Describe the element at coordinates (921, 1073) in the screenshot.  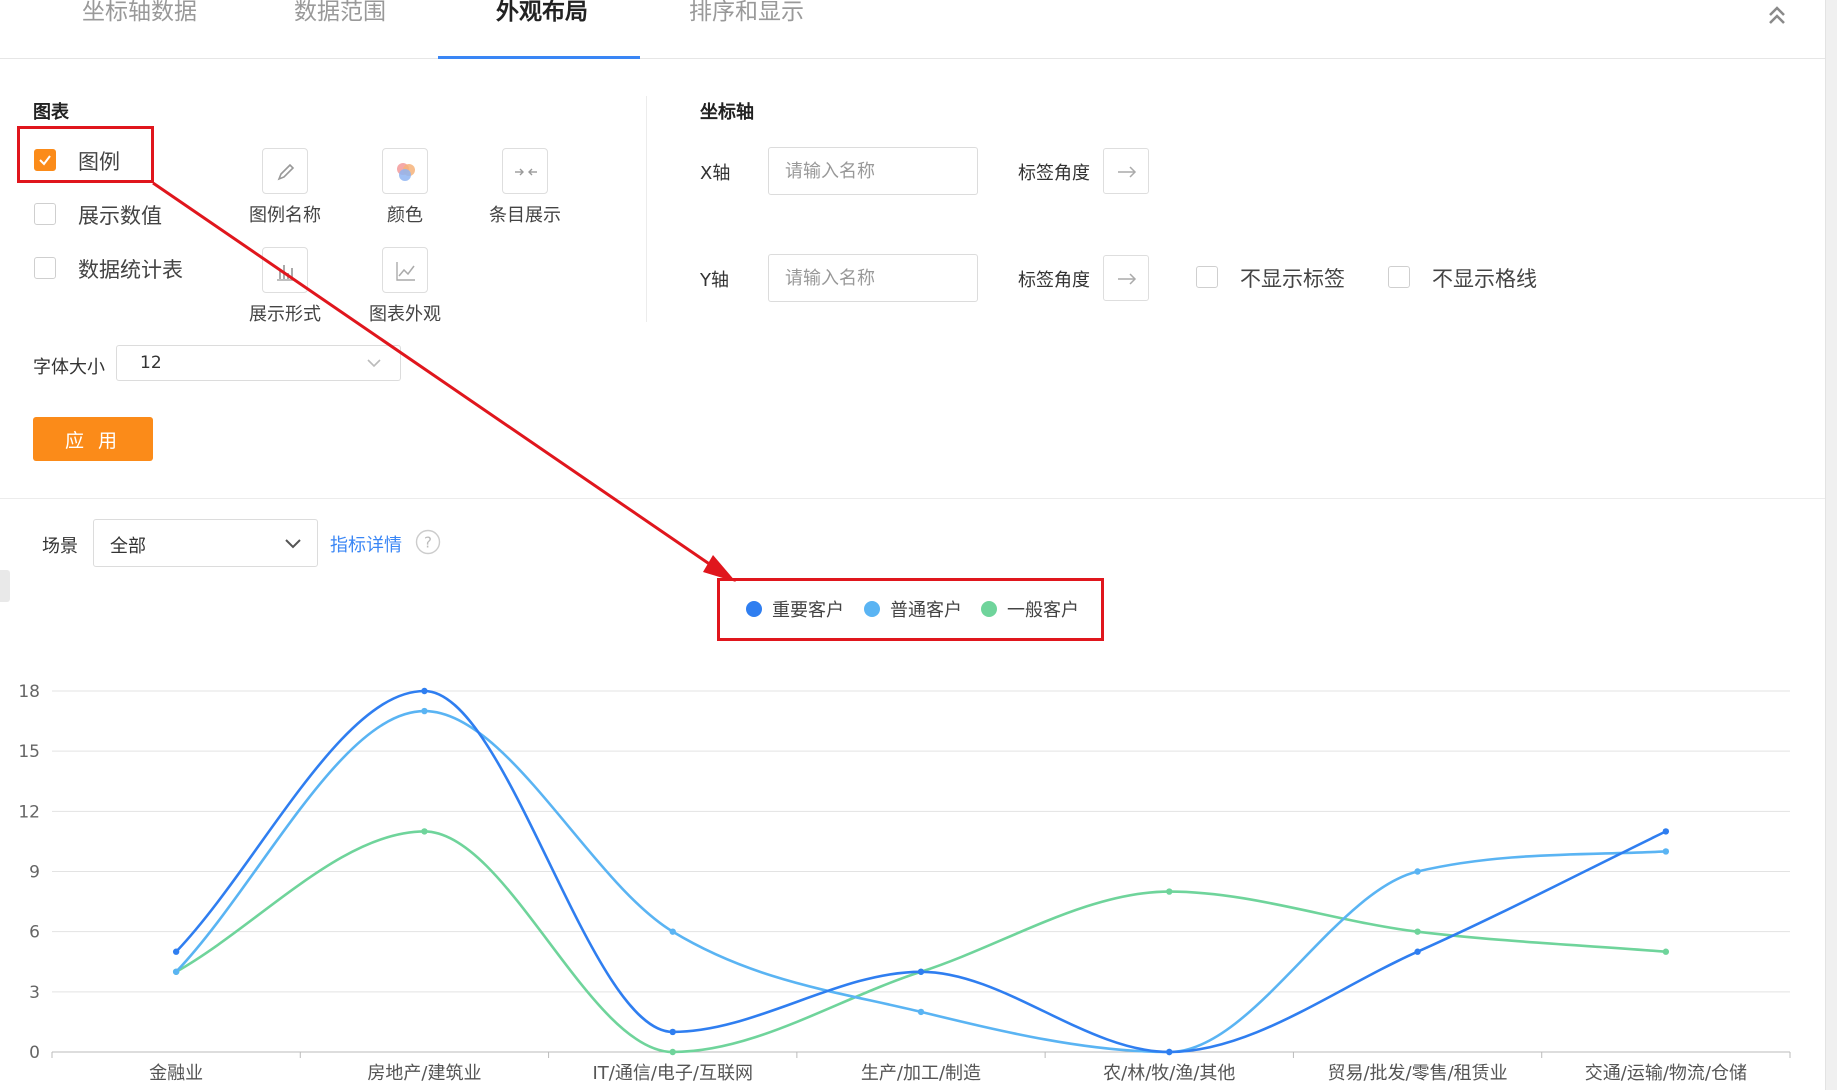
I see `x-tick-label: 生产/加工/制造` at that location.